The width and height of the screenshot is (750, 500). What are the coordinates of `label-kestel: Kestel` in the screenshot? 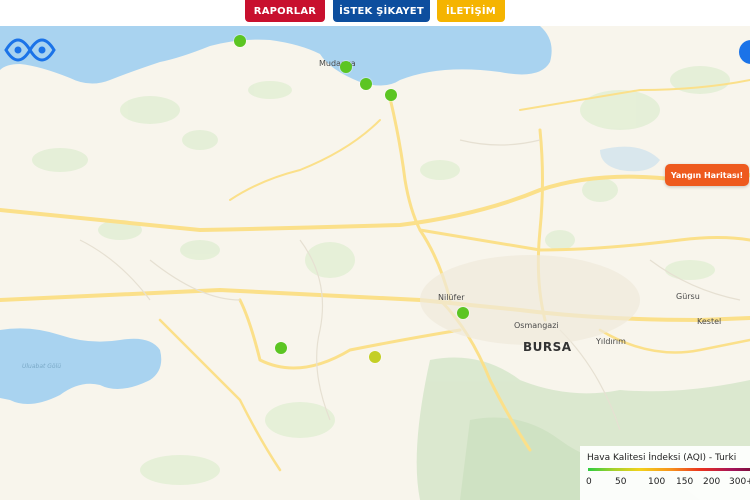 It's located at (709, 321).